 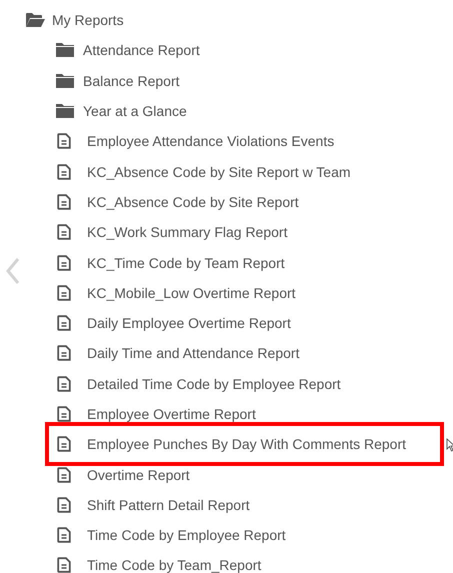 What do you see at coordinates (246, 444) in the screenshot?
I see `tree-item: Employee Punches By Day With Comments Report` at bounding box center [246, 444].